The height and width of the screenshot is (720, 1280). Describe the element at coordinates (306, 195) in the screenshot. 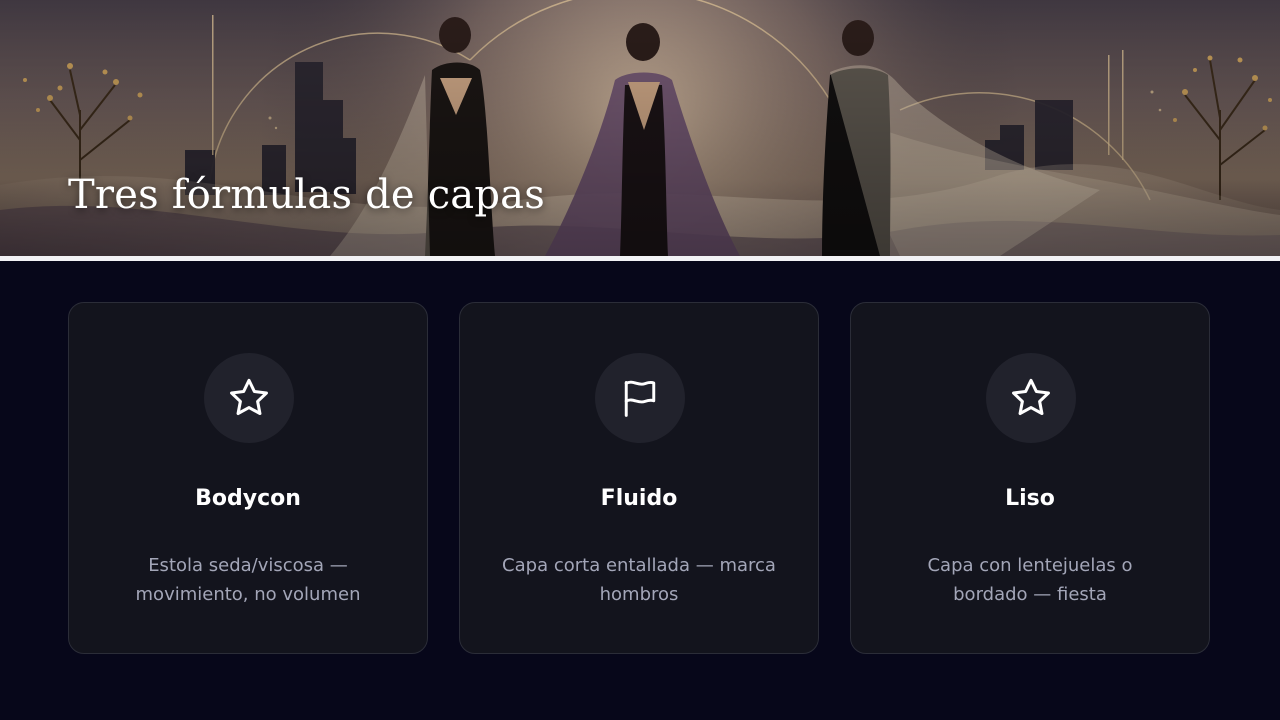

I see `page-title: Tres fórmulas de capas` at that location.